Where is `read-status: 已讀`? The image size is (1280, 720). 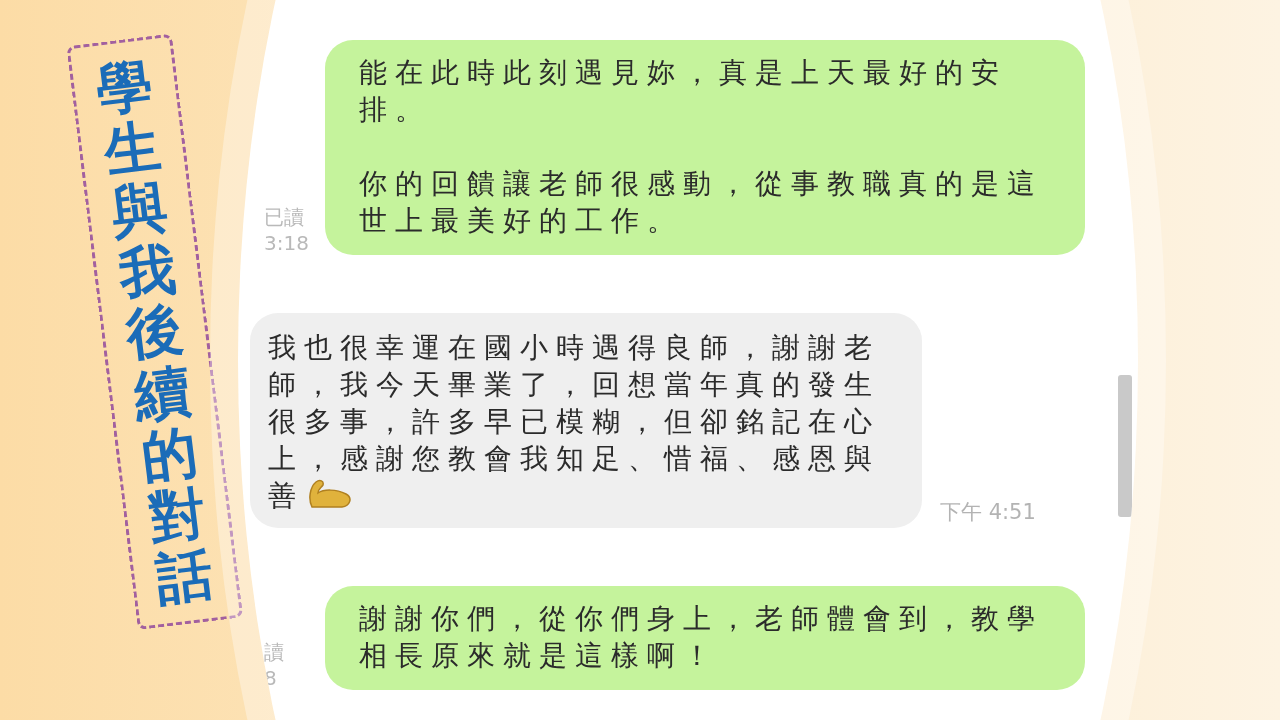
read-status: 已讀 is located at coordinates (284, 217).